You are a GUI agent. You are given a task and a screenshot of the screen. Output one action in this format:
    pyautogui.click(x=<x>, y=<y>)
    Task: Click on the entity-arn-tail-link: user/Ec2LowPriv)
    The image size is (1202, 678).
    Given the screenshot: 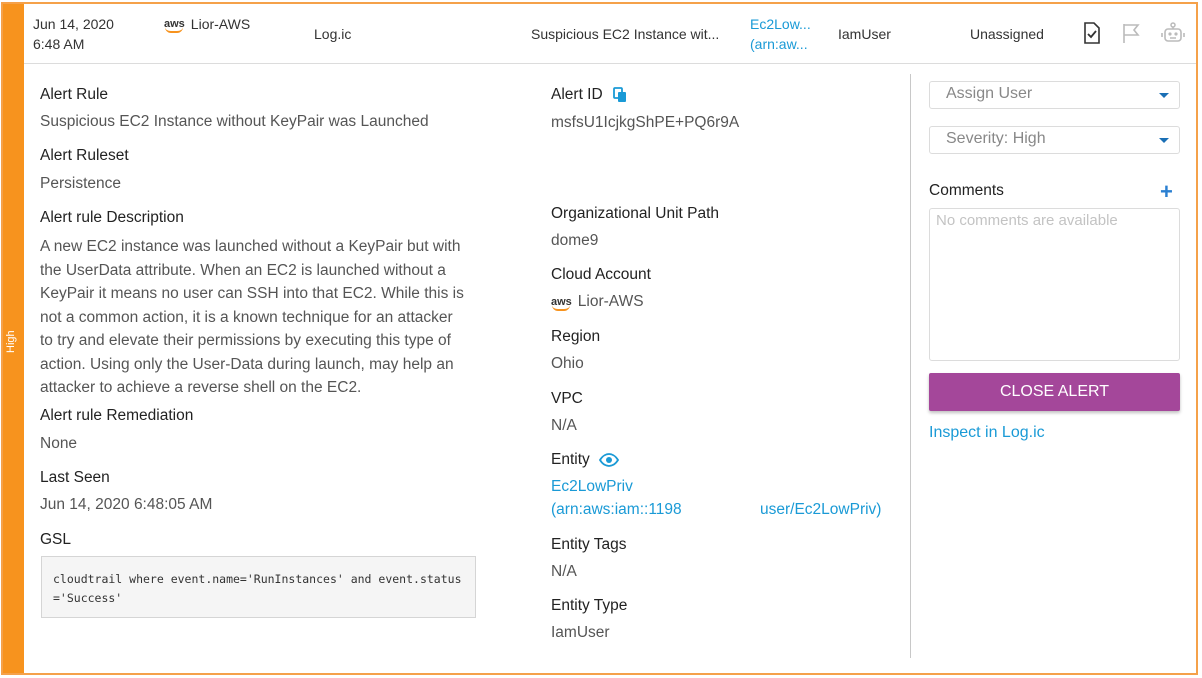 What is the action you would take?
    pyautogui.click(x=820, y=510)
    